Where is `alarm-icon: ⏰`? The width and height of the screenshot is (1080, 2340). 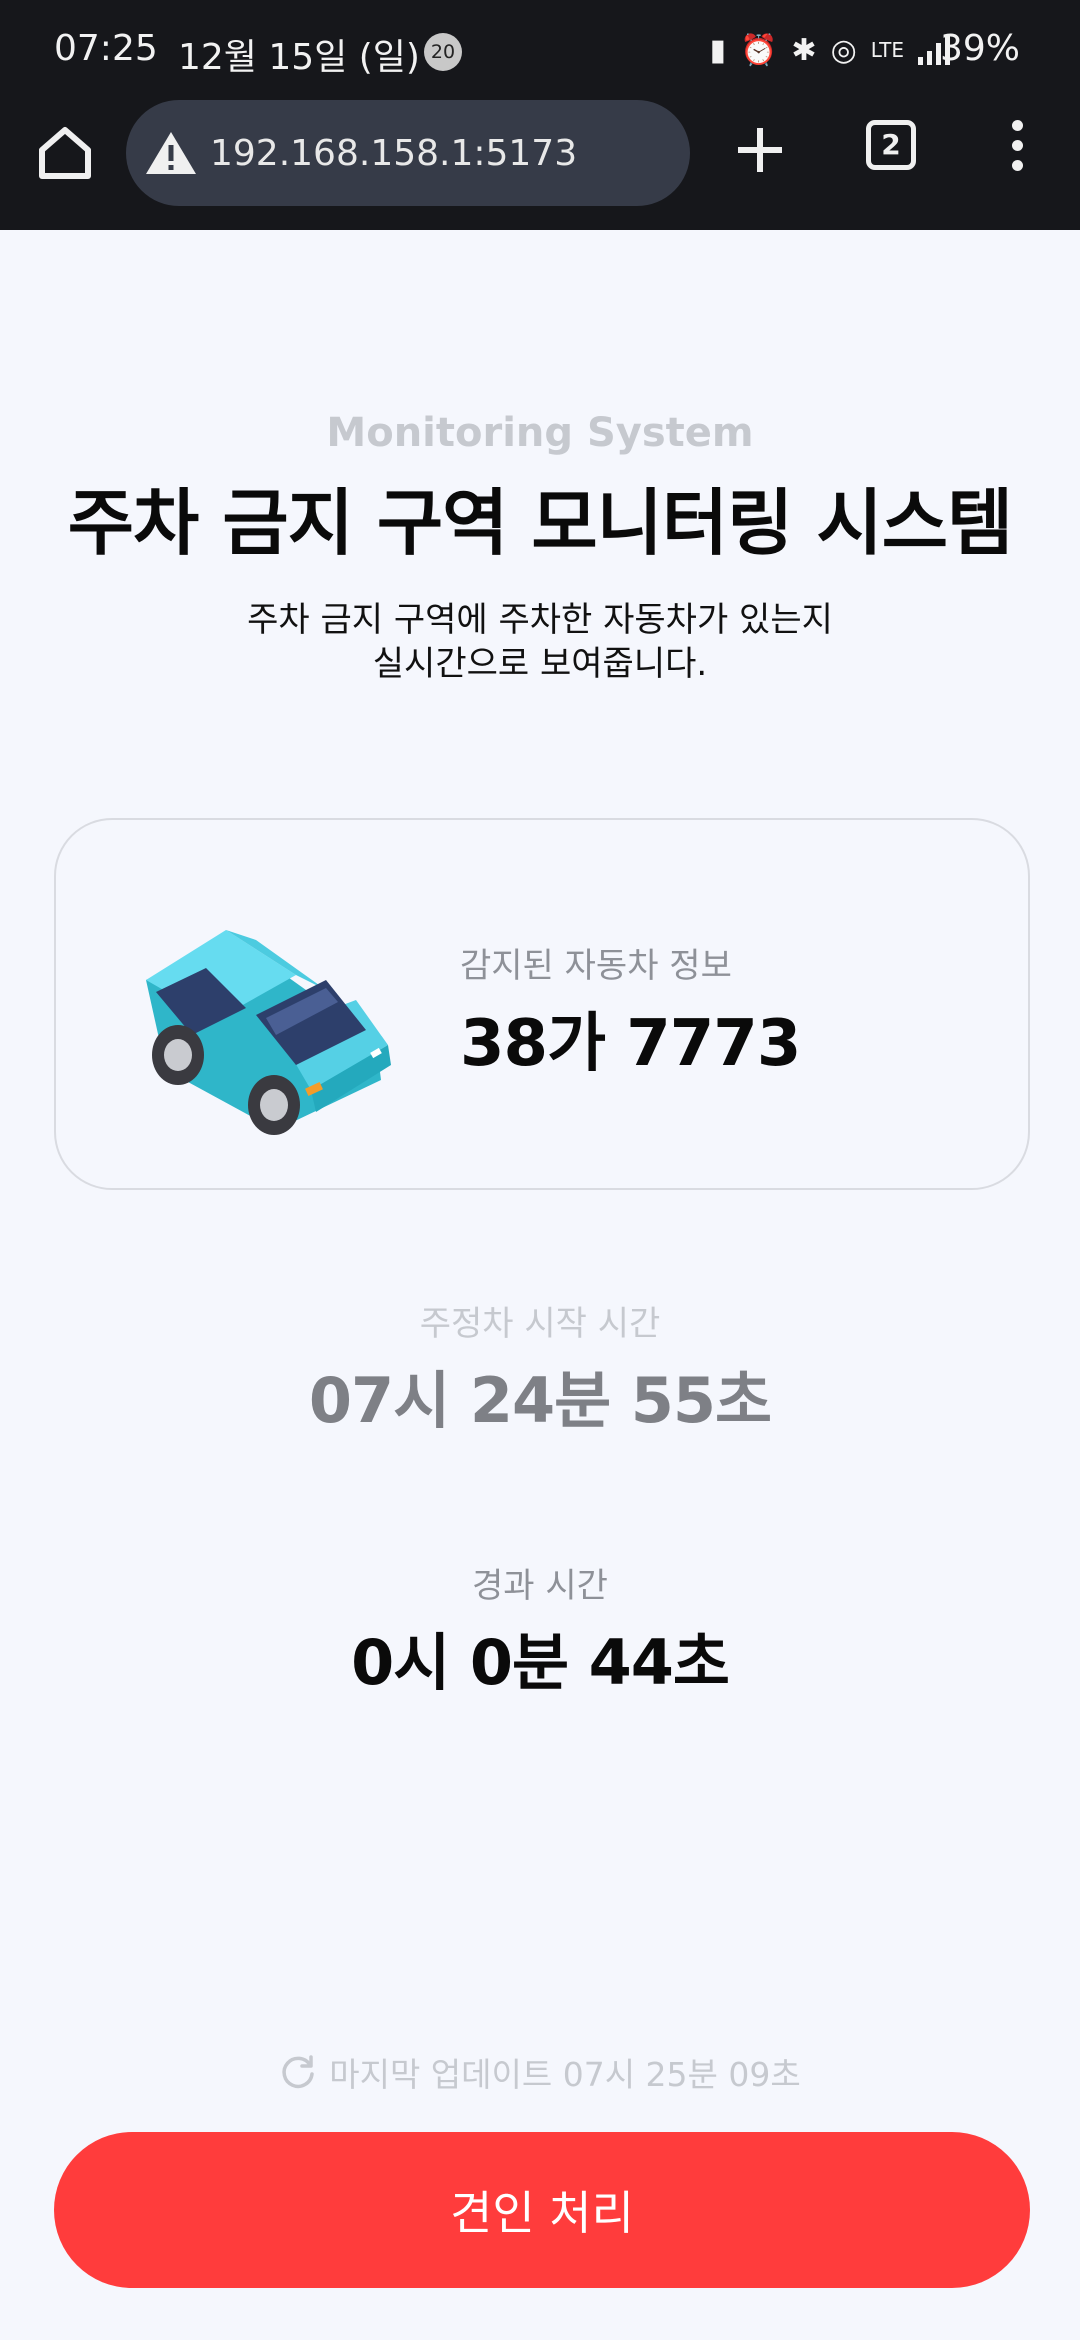
alarm-icon: ⏰ is located at coordinates (759, 50).